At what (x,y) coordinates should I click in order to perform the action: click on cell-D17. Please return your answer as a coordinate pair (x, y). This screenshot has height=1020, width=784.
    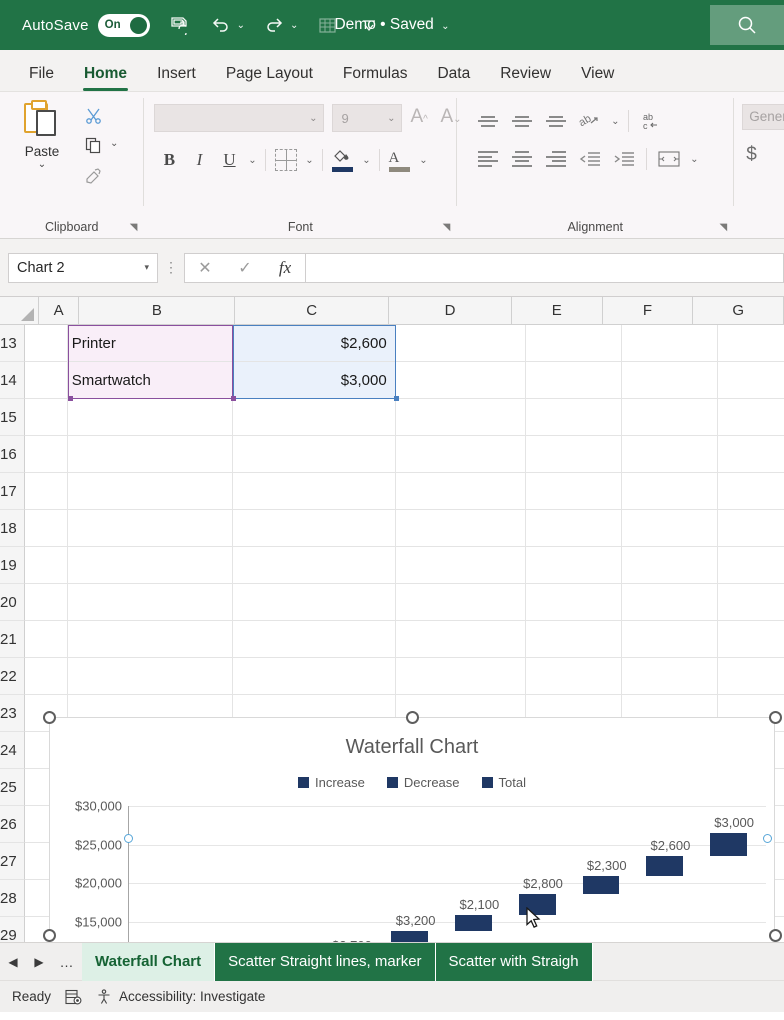
    Looking at the image, I should click on (461, 491).